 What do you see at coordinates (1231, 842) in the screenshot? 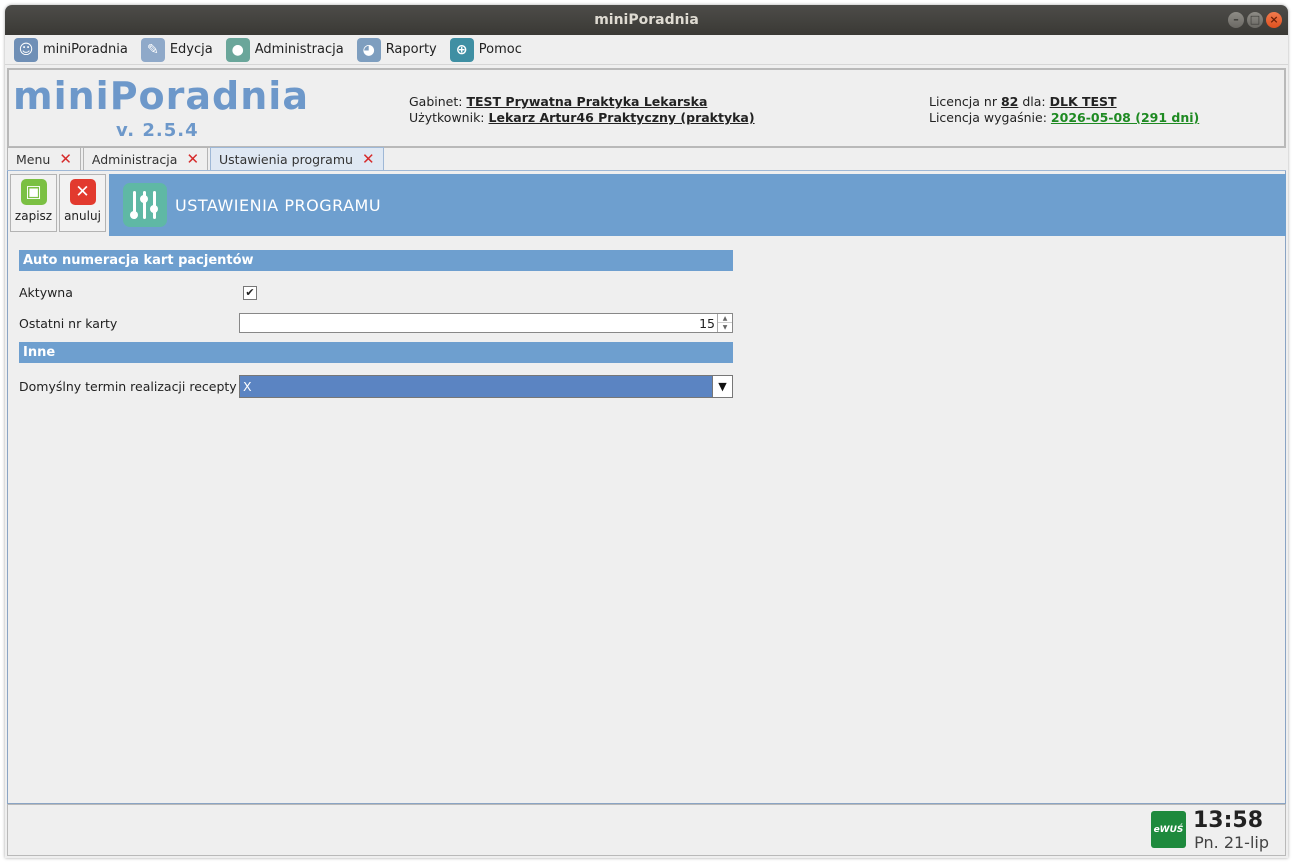
I see `clock-date: Pn. 21-lip` at bounding box center [1231, 842].